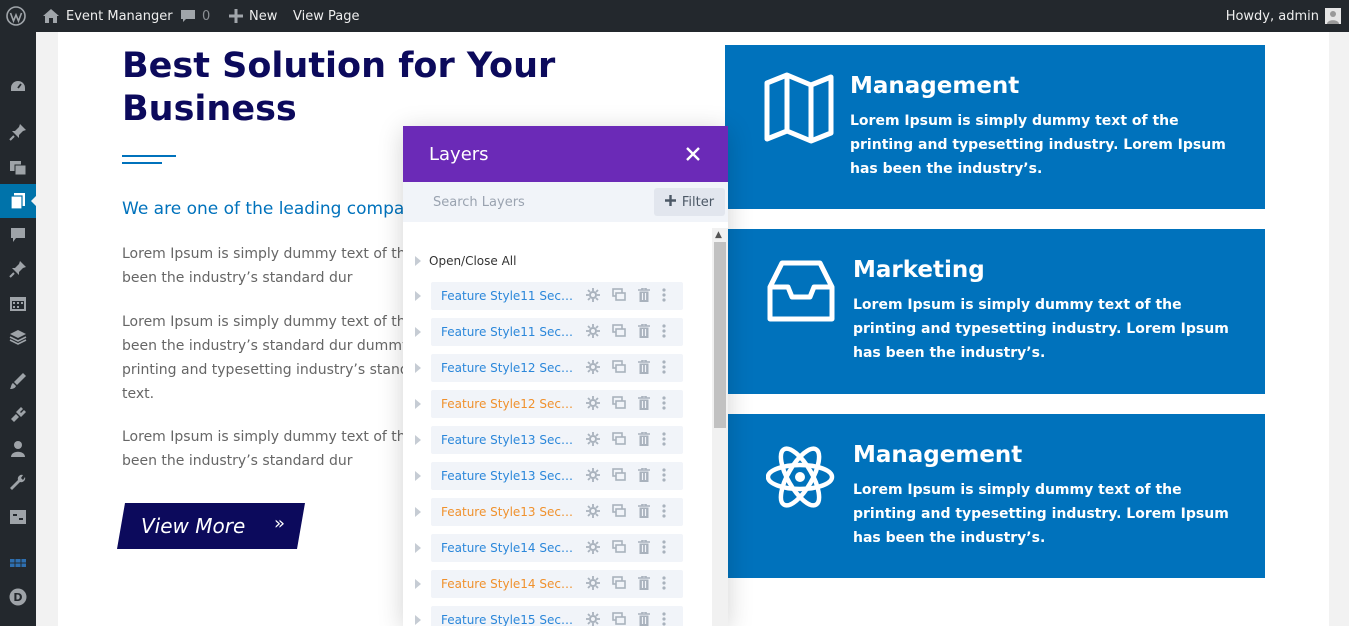  I want to click on appearance-icon, so click(18, 381).